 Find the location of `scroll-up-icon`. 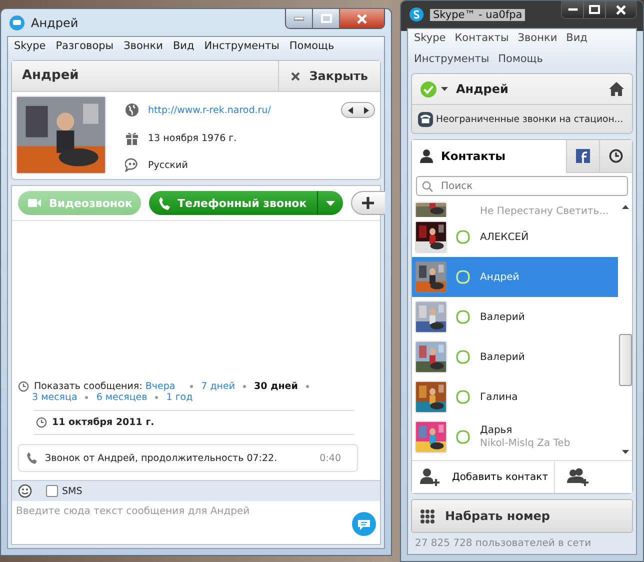

scroll-up-icon is located at coordinates (625, 207).